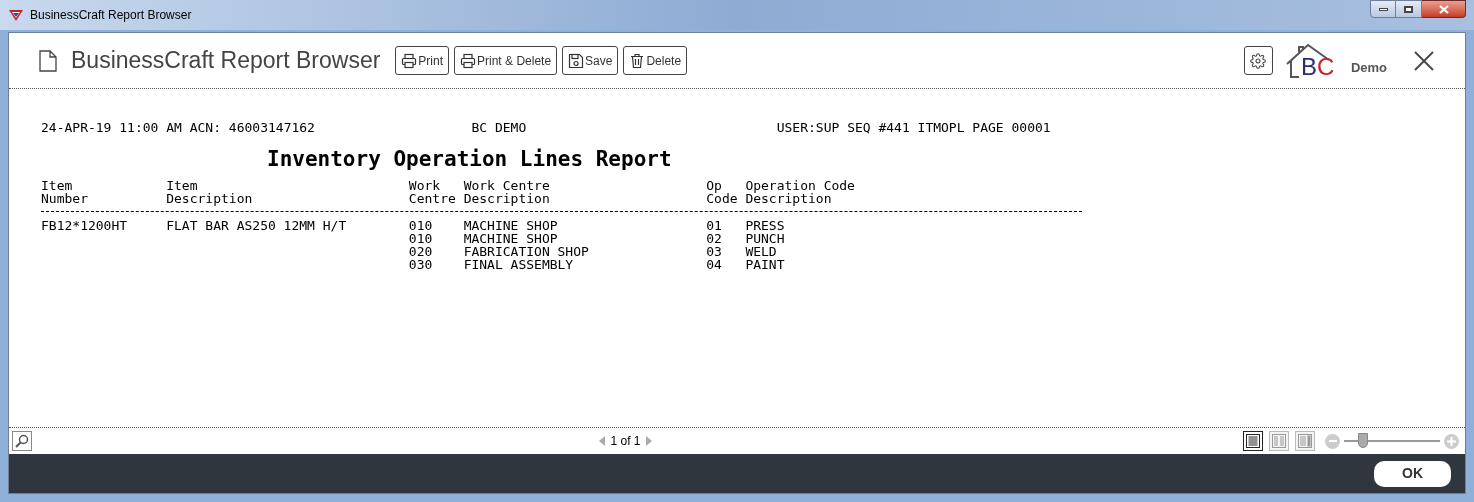 The height and width of the screenshot is (502, 1474). Describe the element at coordinates (178, 127) in the screenshot. I see `report-header-text: 24-APR-19 11:00 AM ACN: 46003147162` at that location.